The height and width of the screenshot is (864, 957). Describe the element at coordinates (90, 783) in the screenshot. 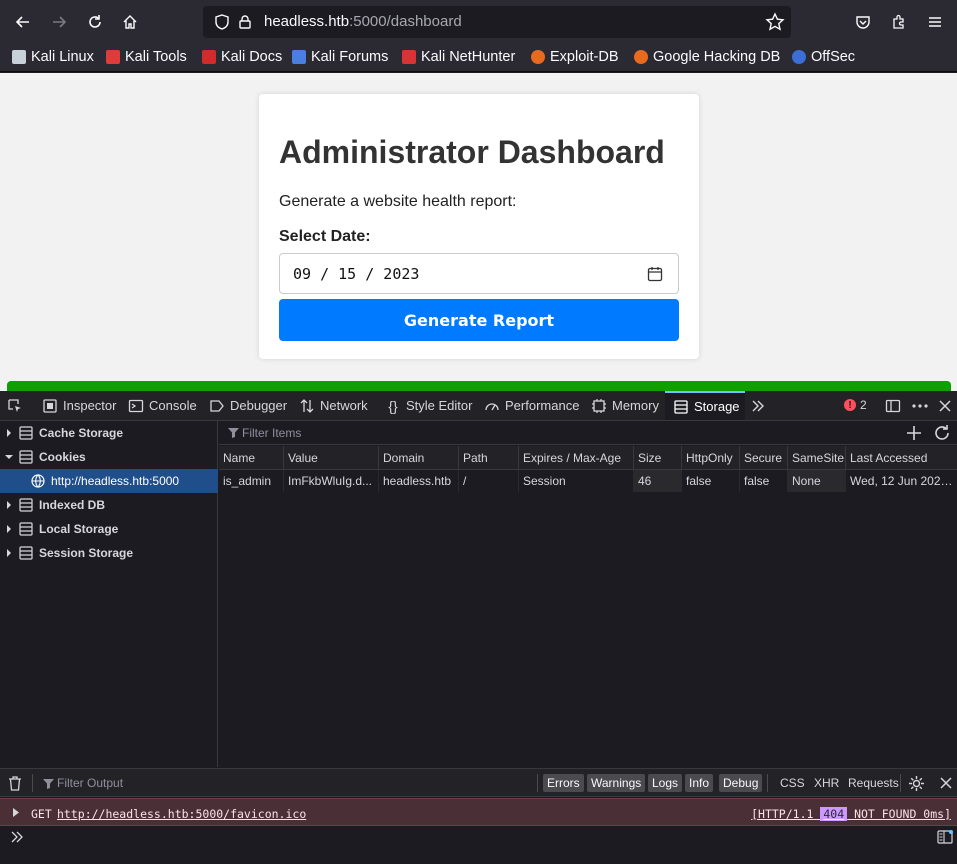

I see `filter-output-input: Filter Output` at that location.